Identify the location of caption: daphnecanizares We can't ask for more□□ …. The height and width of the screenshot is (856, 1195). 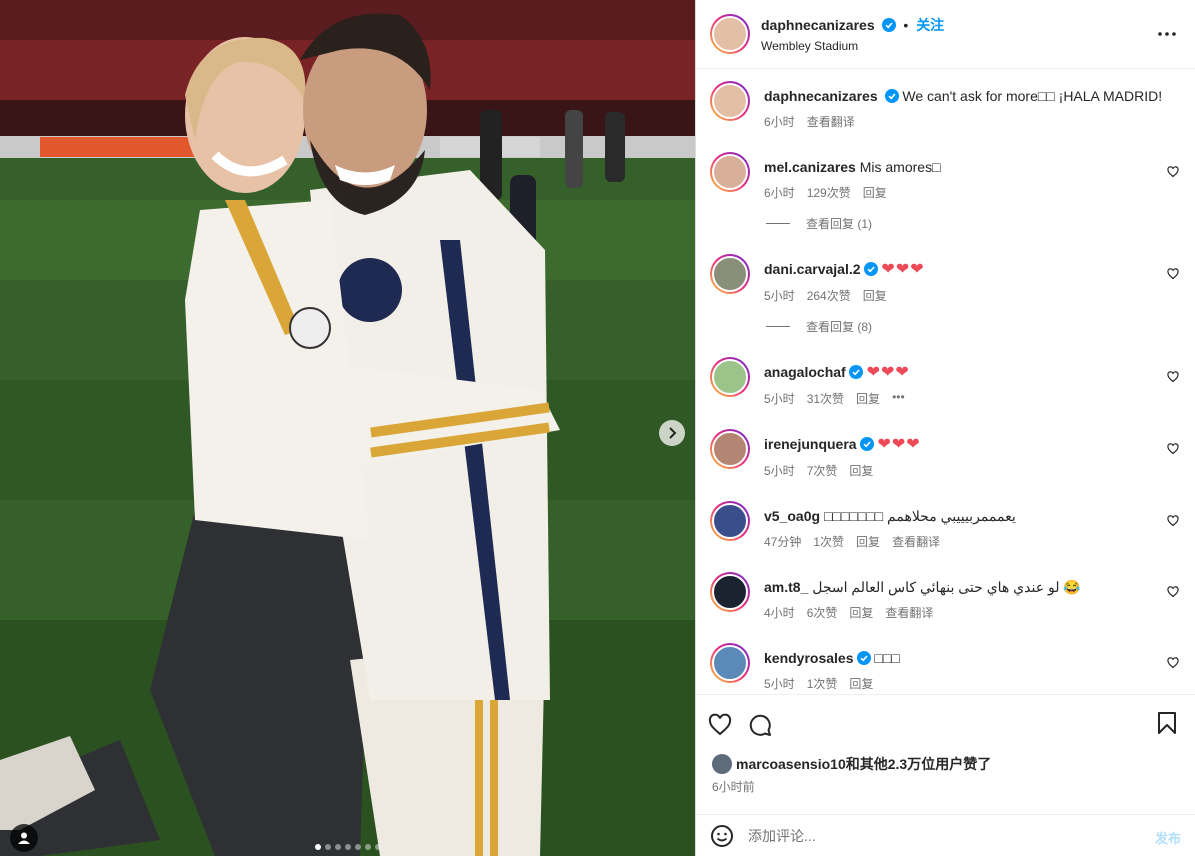
(945, 105).